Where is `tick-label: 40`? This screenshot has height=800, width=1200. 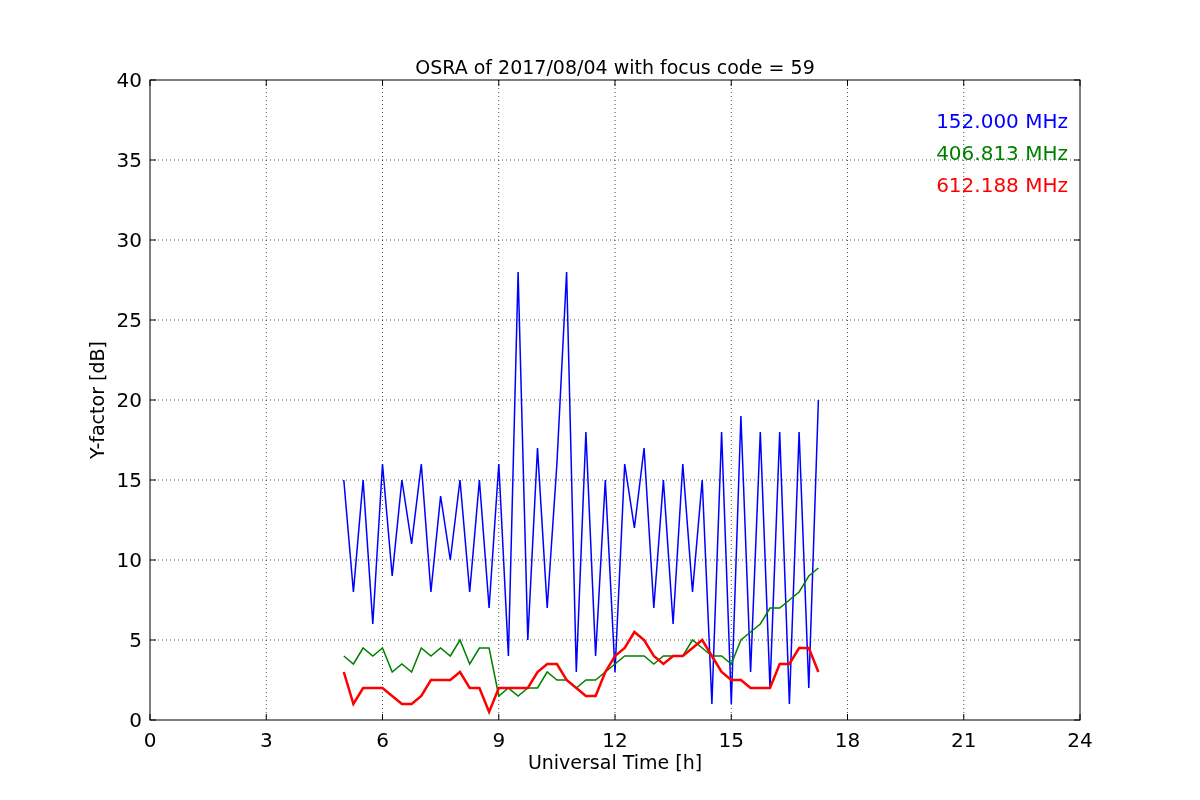
tick-label: 40 is located at coordinates (129, 80).